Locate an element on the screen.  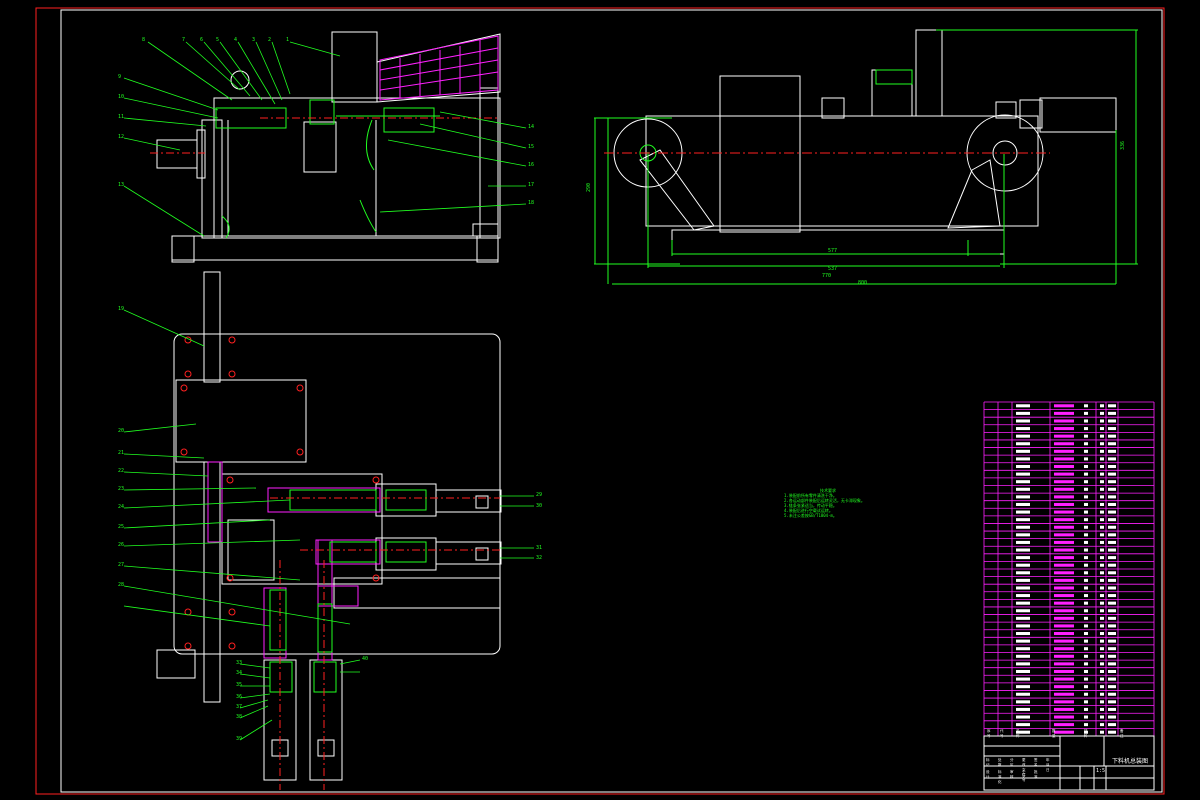
balloon-pr-31: 31 is located at coordinates (539, 548).